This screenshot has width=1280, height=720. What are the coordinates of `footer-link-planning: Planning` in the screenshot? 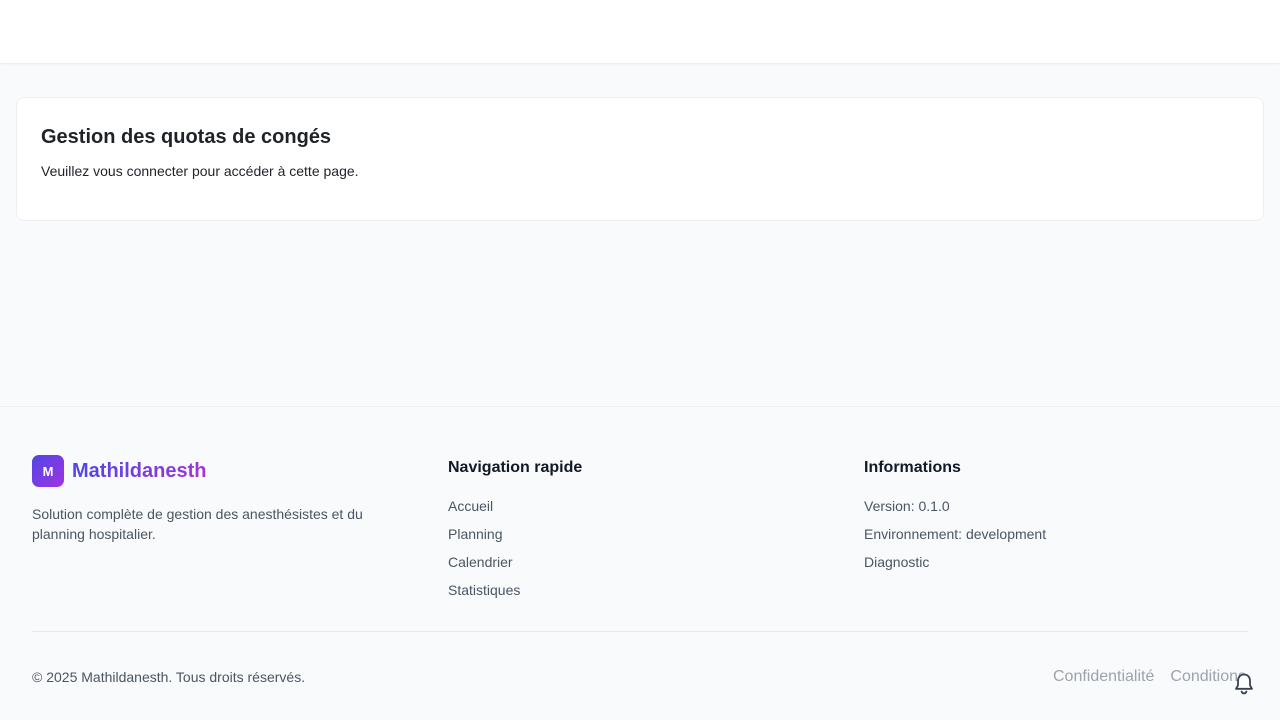 It's located at (515, 534).